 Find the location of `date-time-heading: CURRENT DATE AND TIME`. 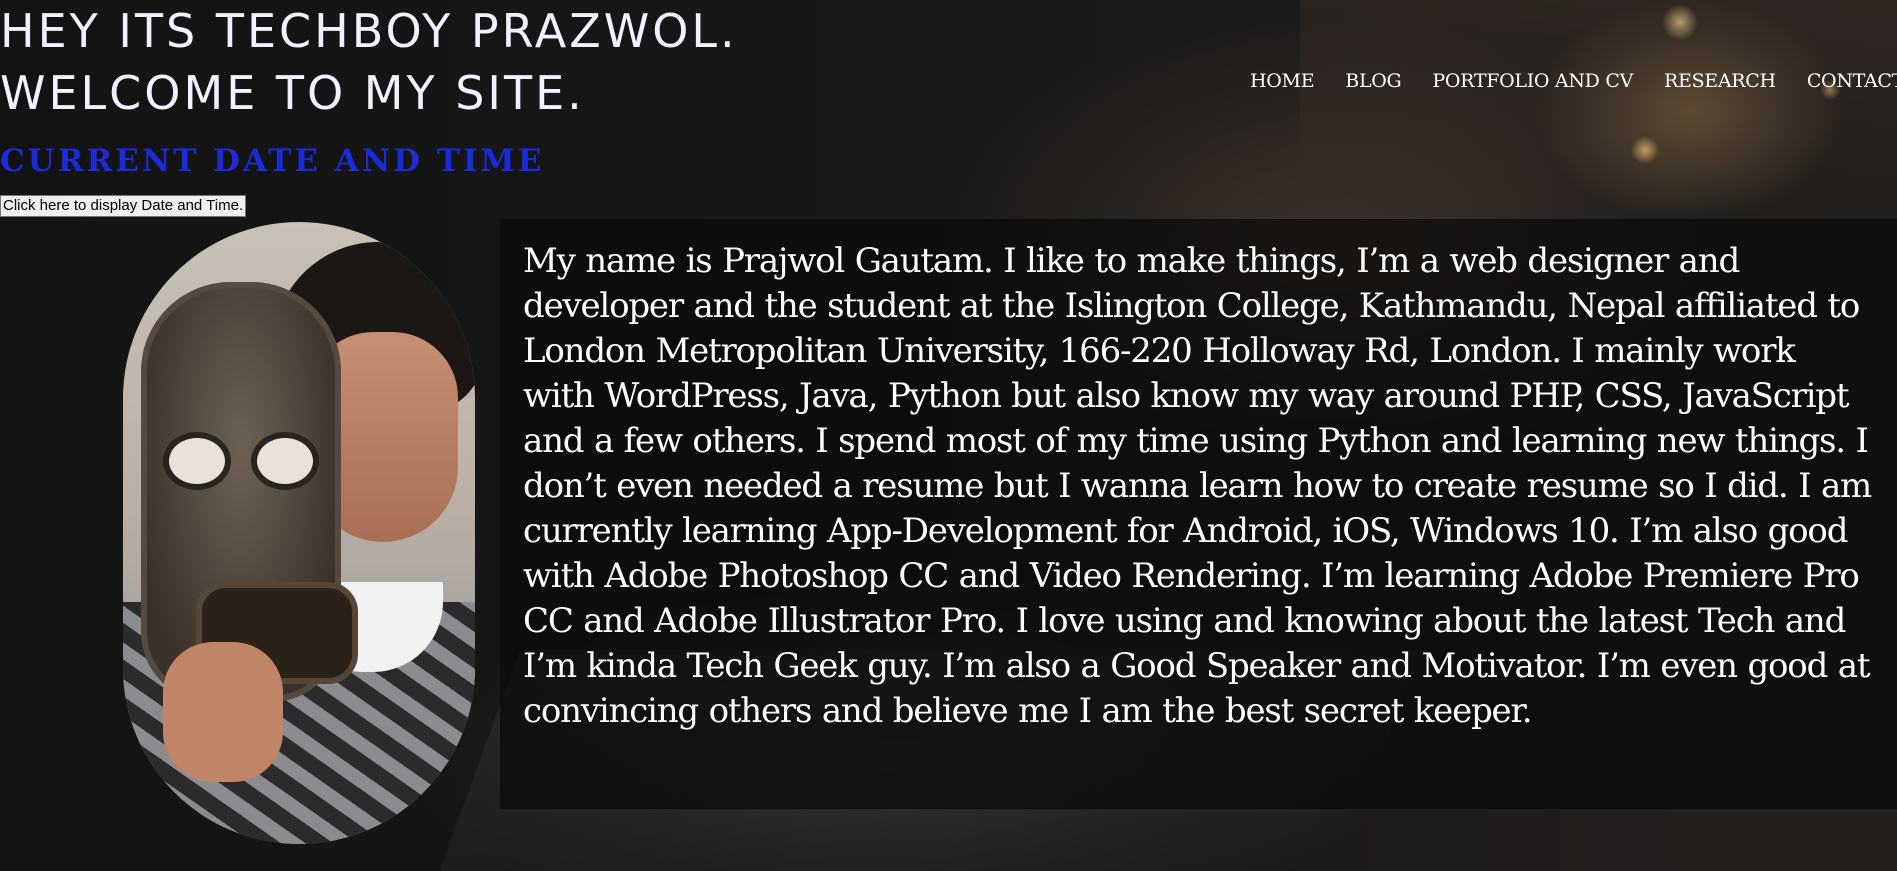

date-time-heading: CURRENT DATE AND TIME is located at coordinates (272, 161).